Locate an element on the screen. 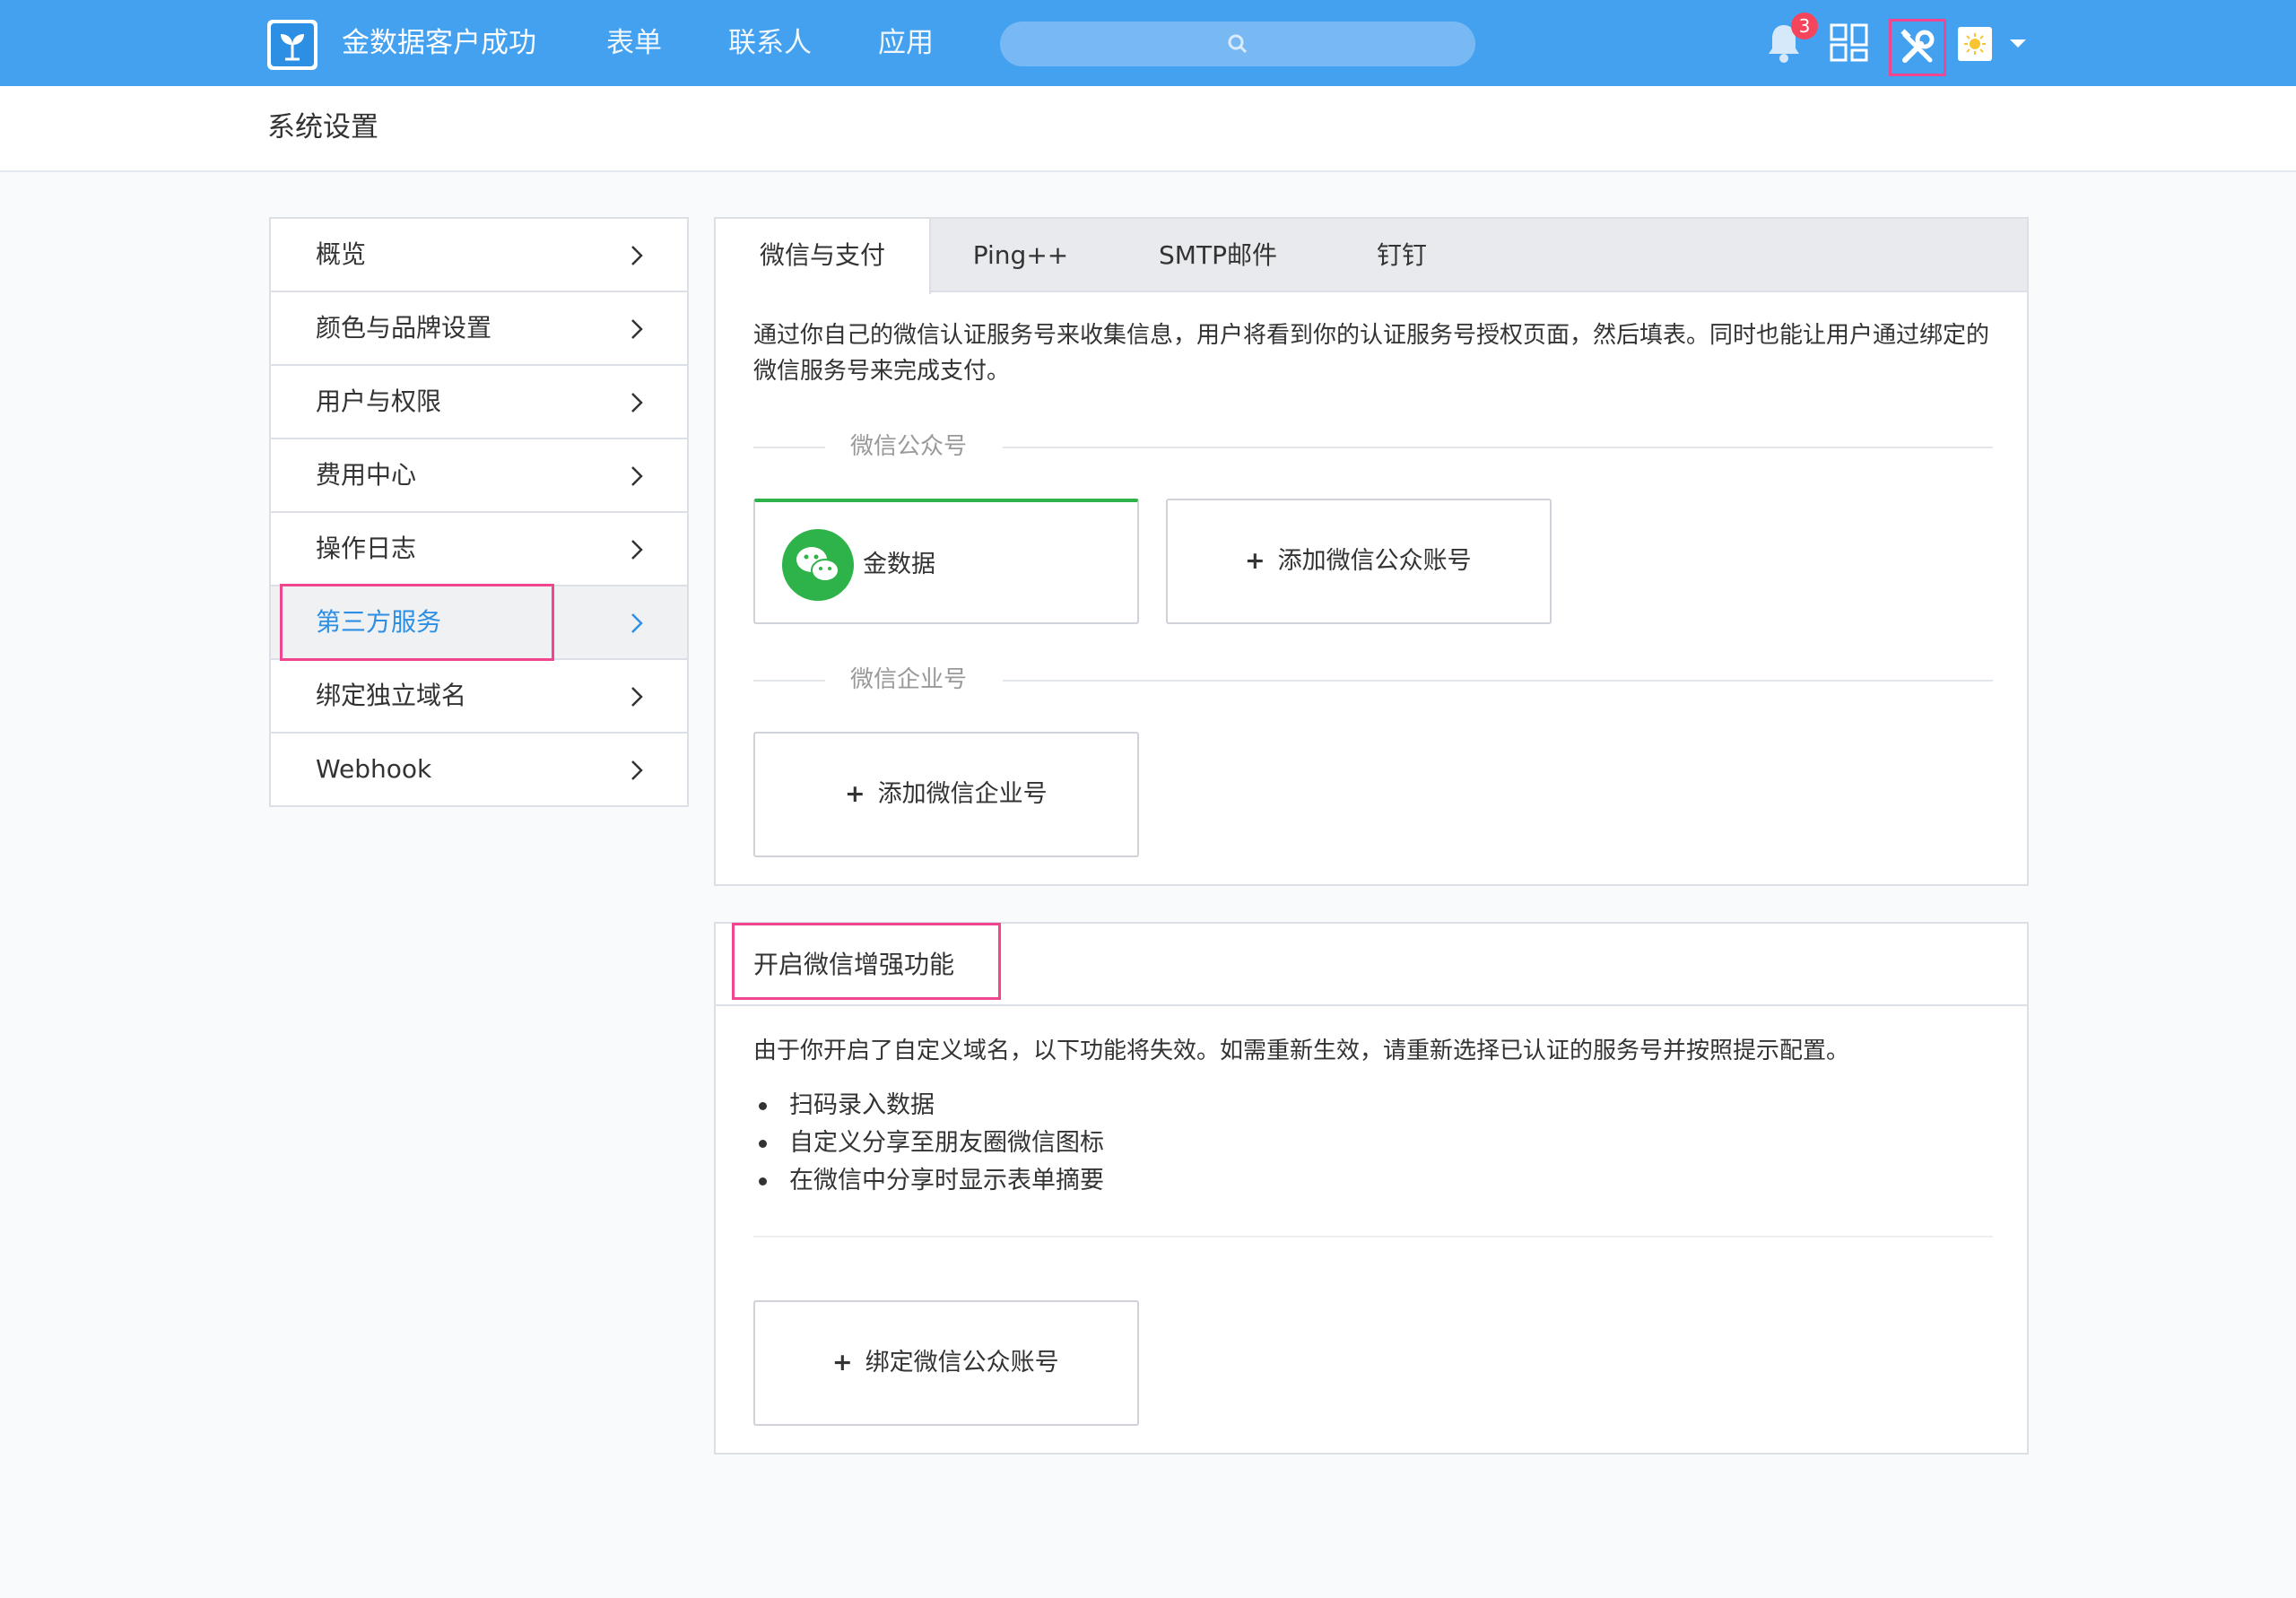 The width and height of the screenshot is (2296, 1598). button-label: 添加微信企业号 is located at coordinates (962, 794).